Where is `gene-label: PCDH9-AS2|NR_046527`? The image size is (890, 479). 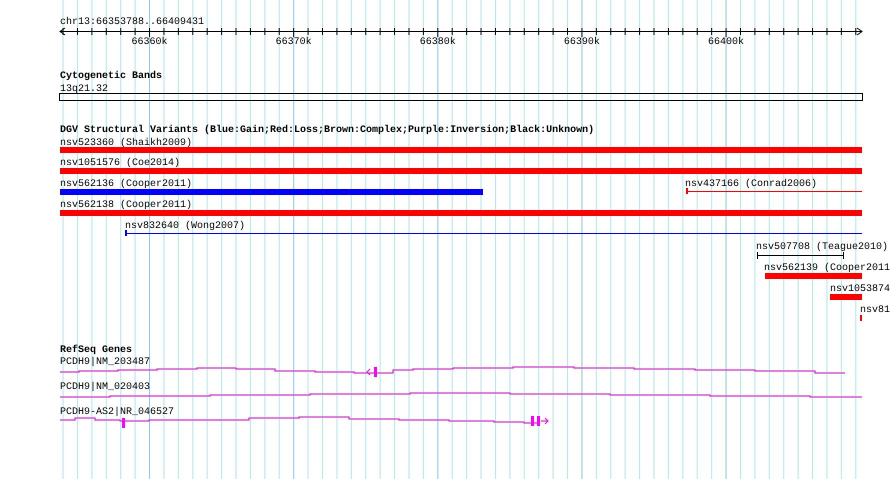 gene-label: PCDH9-AS2|NR_046527 is located at coordinates (117, 412).